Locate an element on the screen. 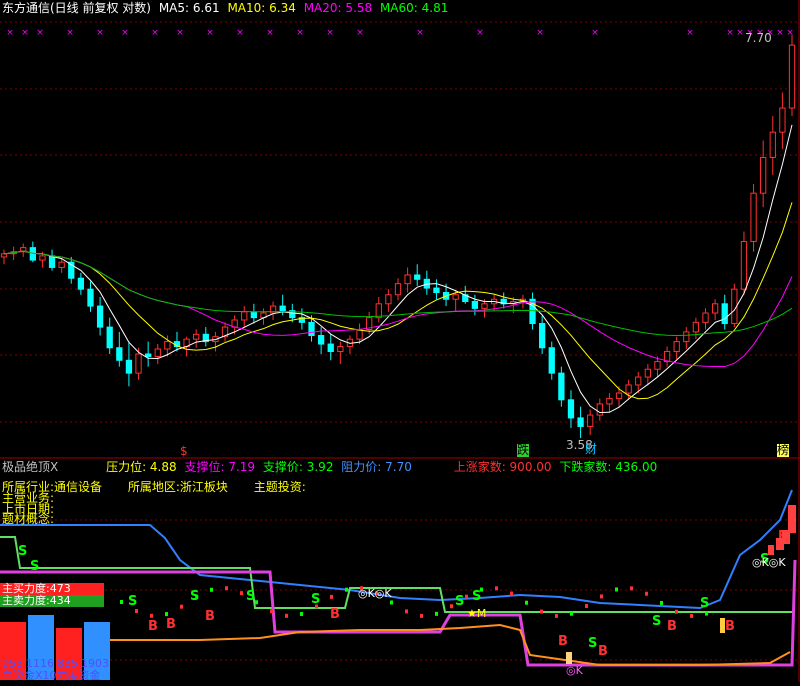  signal-marker-8: S is located at coordinates (315, 599).